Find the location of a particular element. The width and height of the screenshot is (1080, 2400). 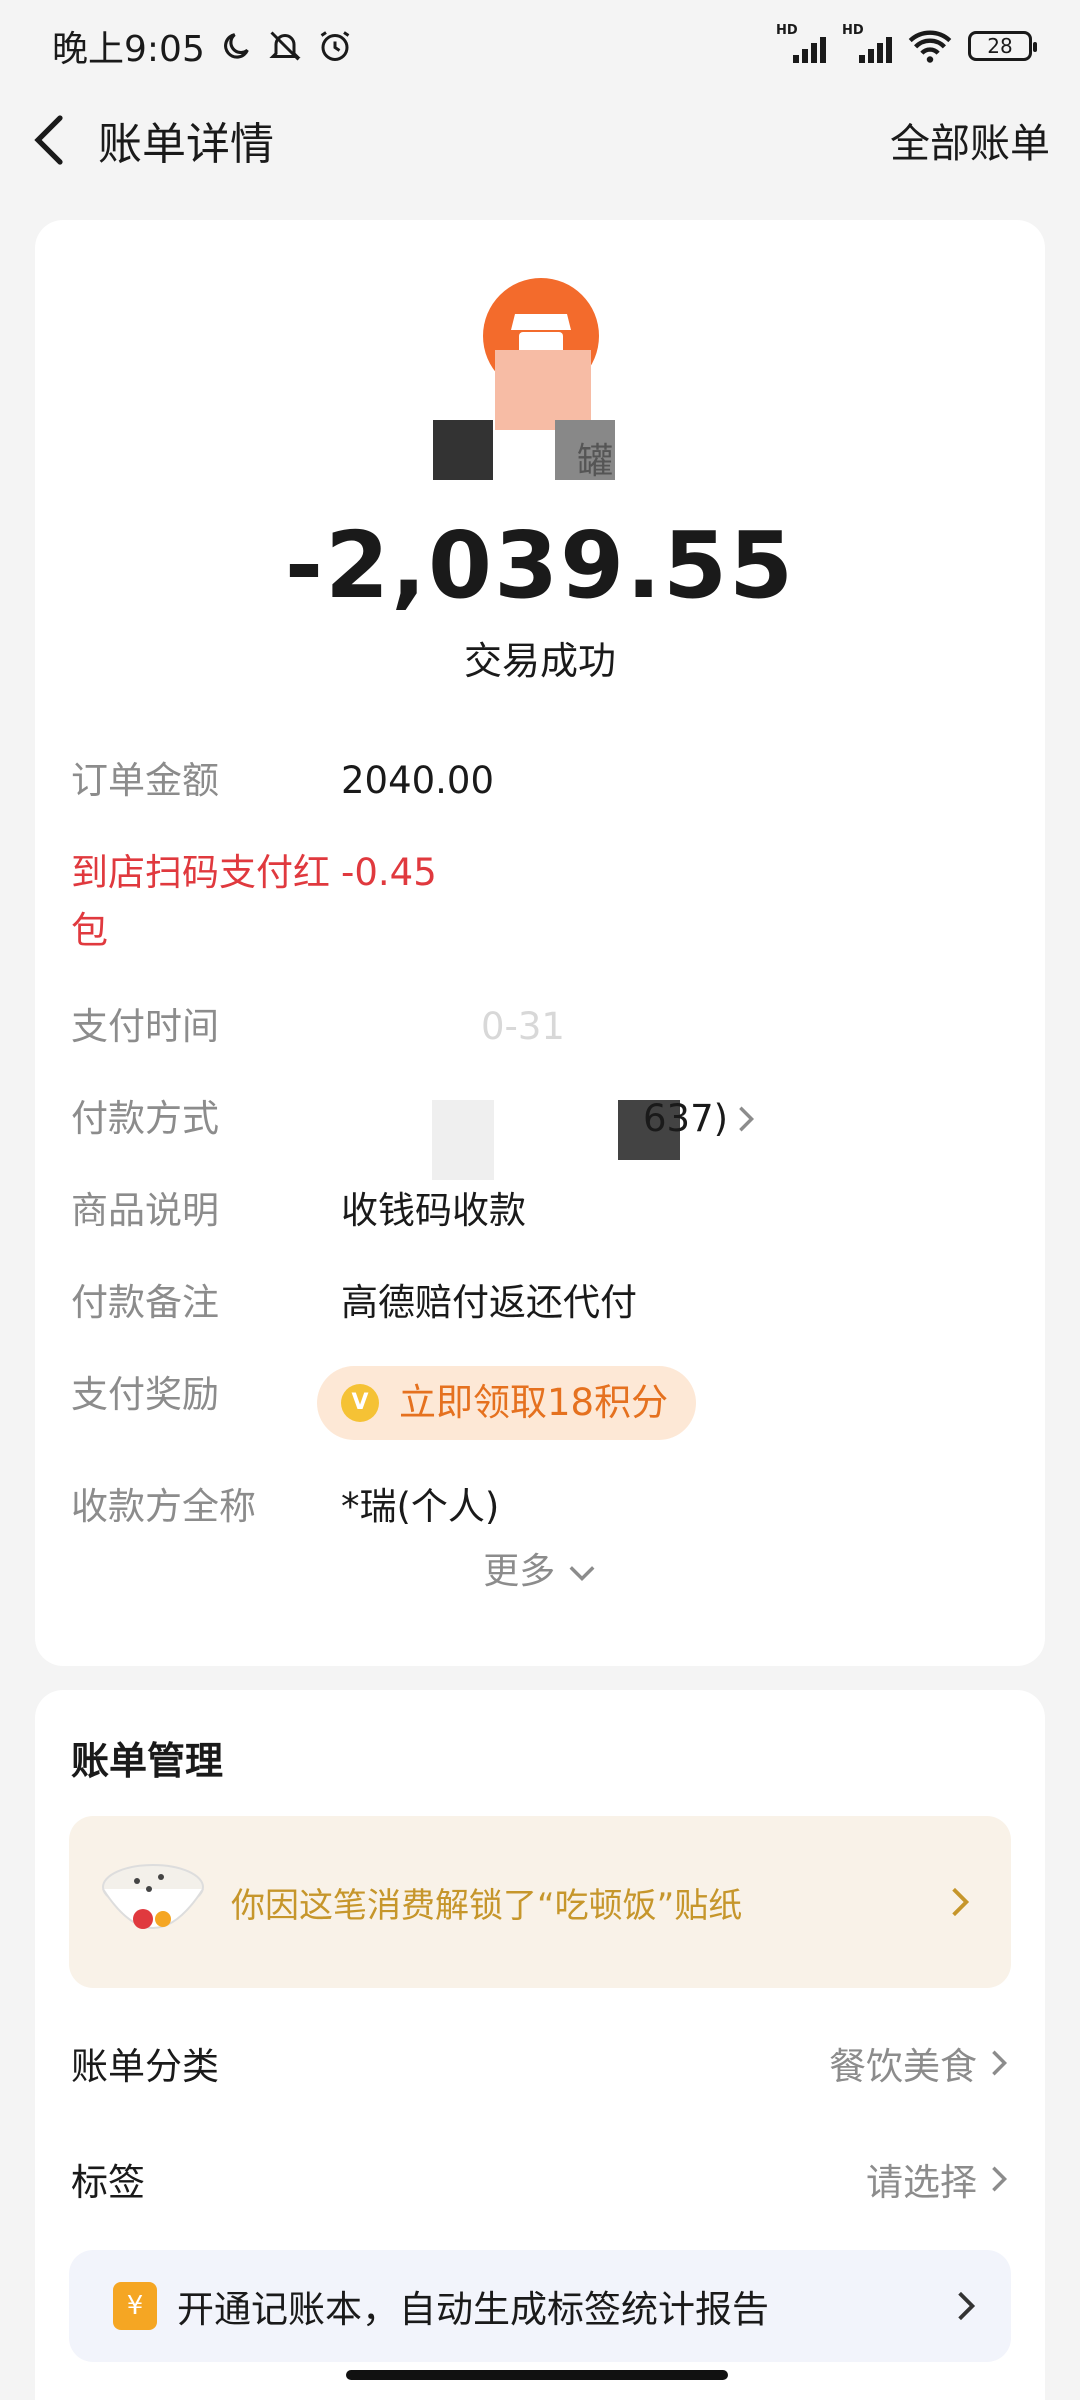

detail-row-payee: 收款方全称 *瑞(个人) is located at coordinates (540, 1507).